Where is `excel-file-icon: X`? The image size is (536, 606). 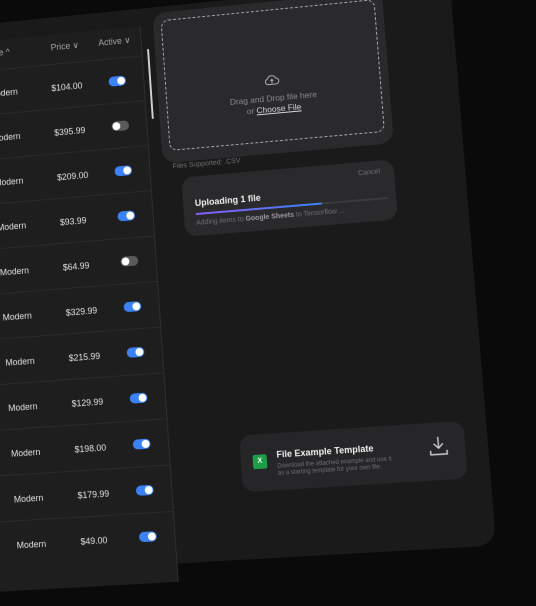 excel-file-icon: X is located at coordinates (260, 462).